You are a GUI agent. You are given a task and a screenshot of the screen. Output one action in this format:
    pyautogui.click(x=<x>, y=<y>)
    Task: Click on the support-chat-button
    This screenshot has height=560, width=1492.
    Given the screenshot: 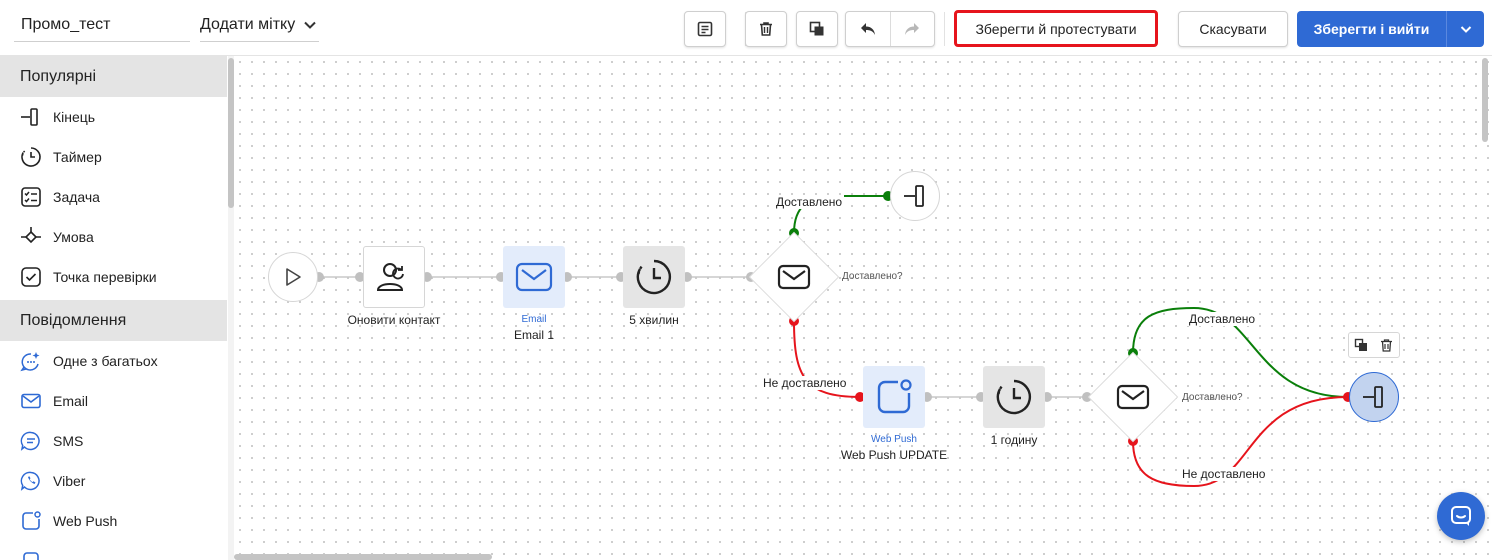 What is the action you would take?
    pyautogui.click(x=1461, y=516)
    